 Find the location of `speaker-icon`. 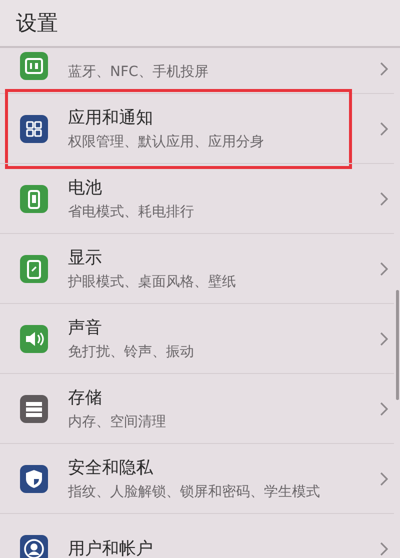

speaker-icon is located at coordinates (34, 338).